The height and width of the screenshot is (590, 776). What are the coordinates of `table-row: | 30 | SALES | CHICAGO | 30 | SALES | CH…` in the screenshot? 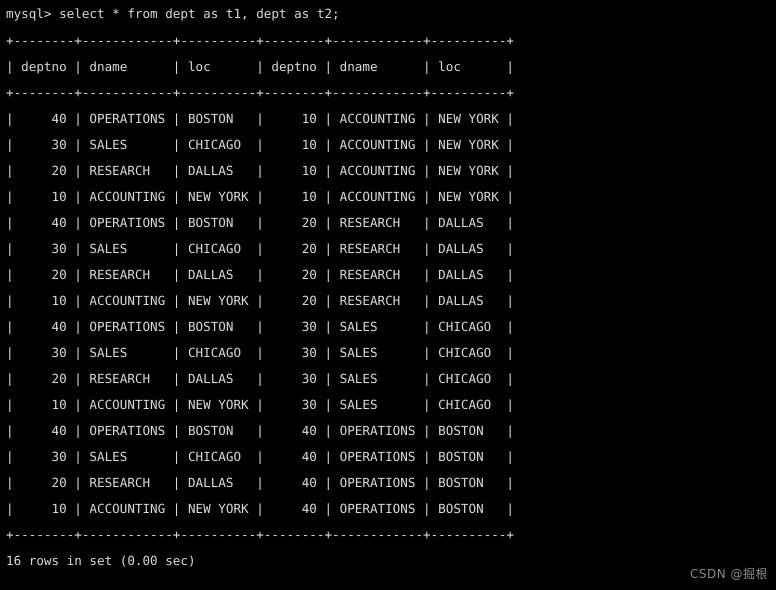 It's located at (260, 352).